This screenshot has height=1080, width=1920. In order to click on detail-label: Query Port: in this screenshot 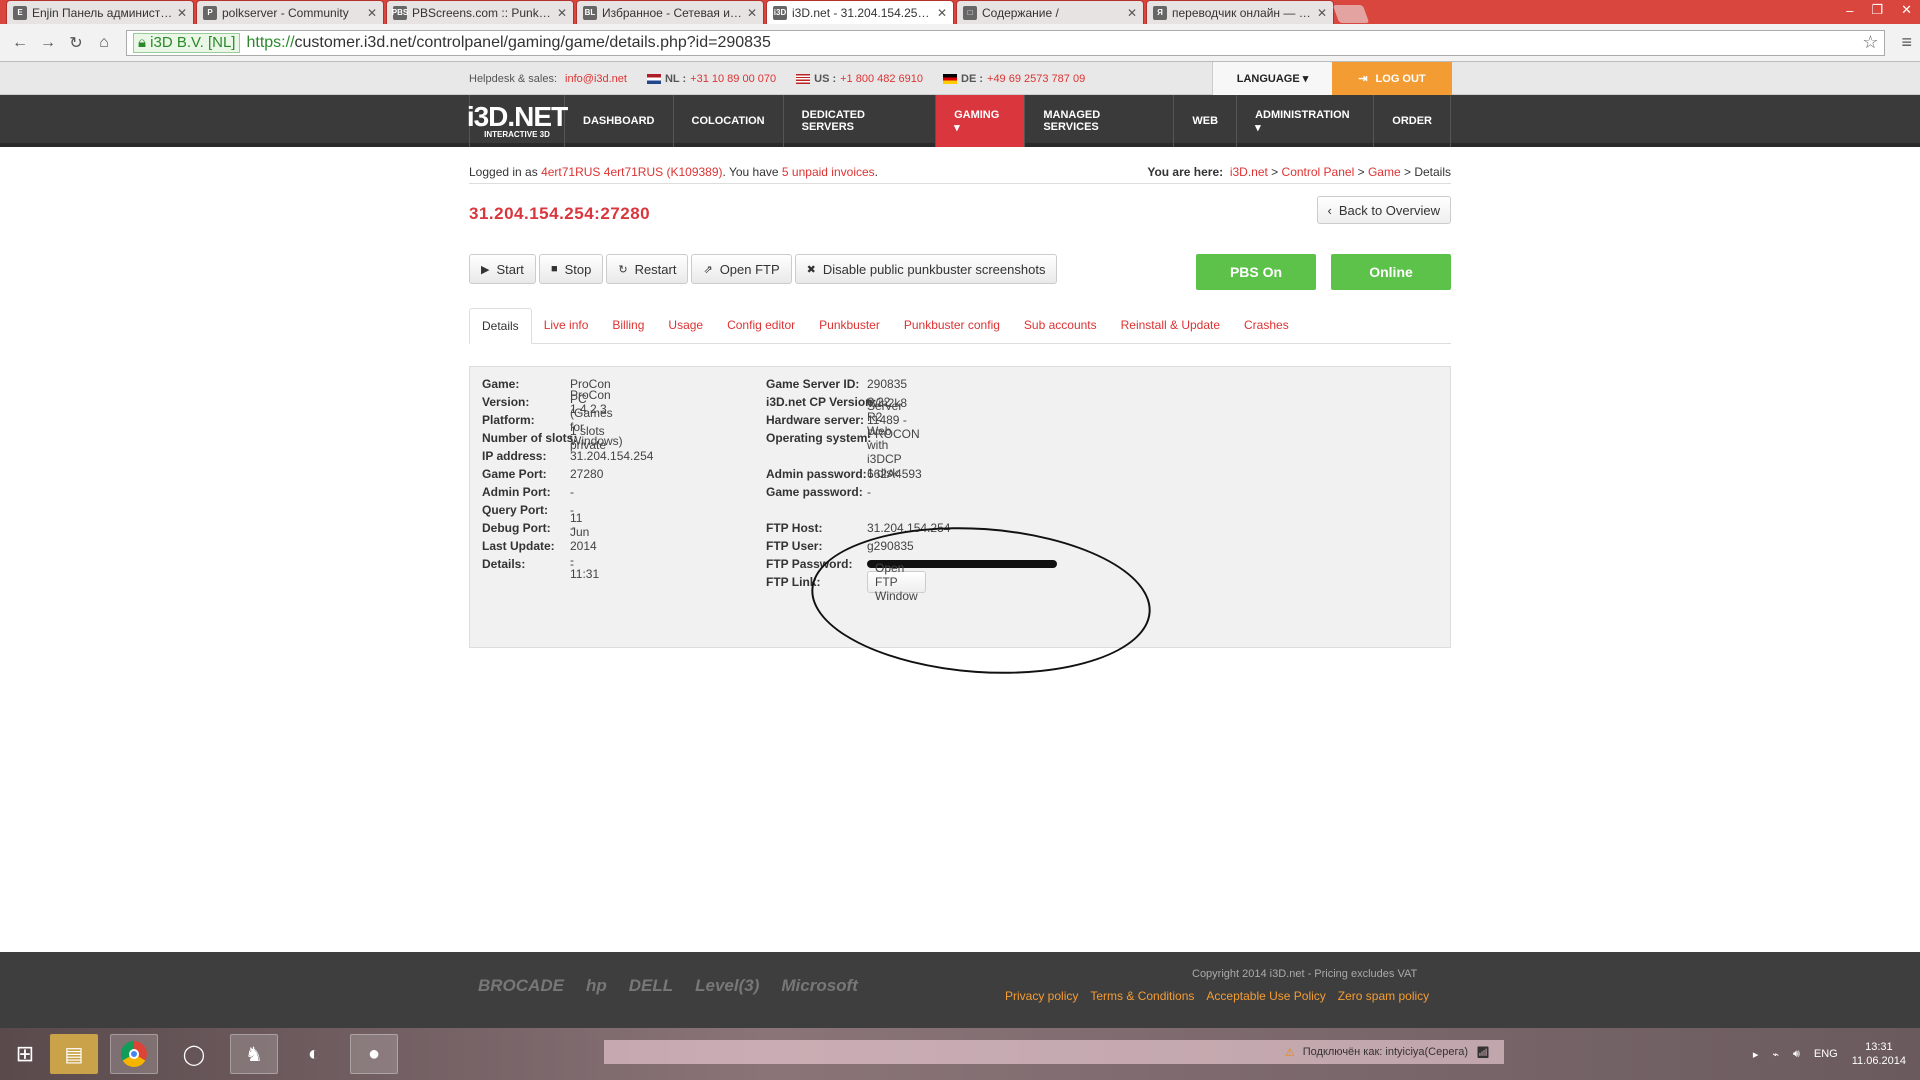, I will do `click(515, 510)`.